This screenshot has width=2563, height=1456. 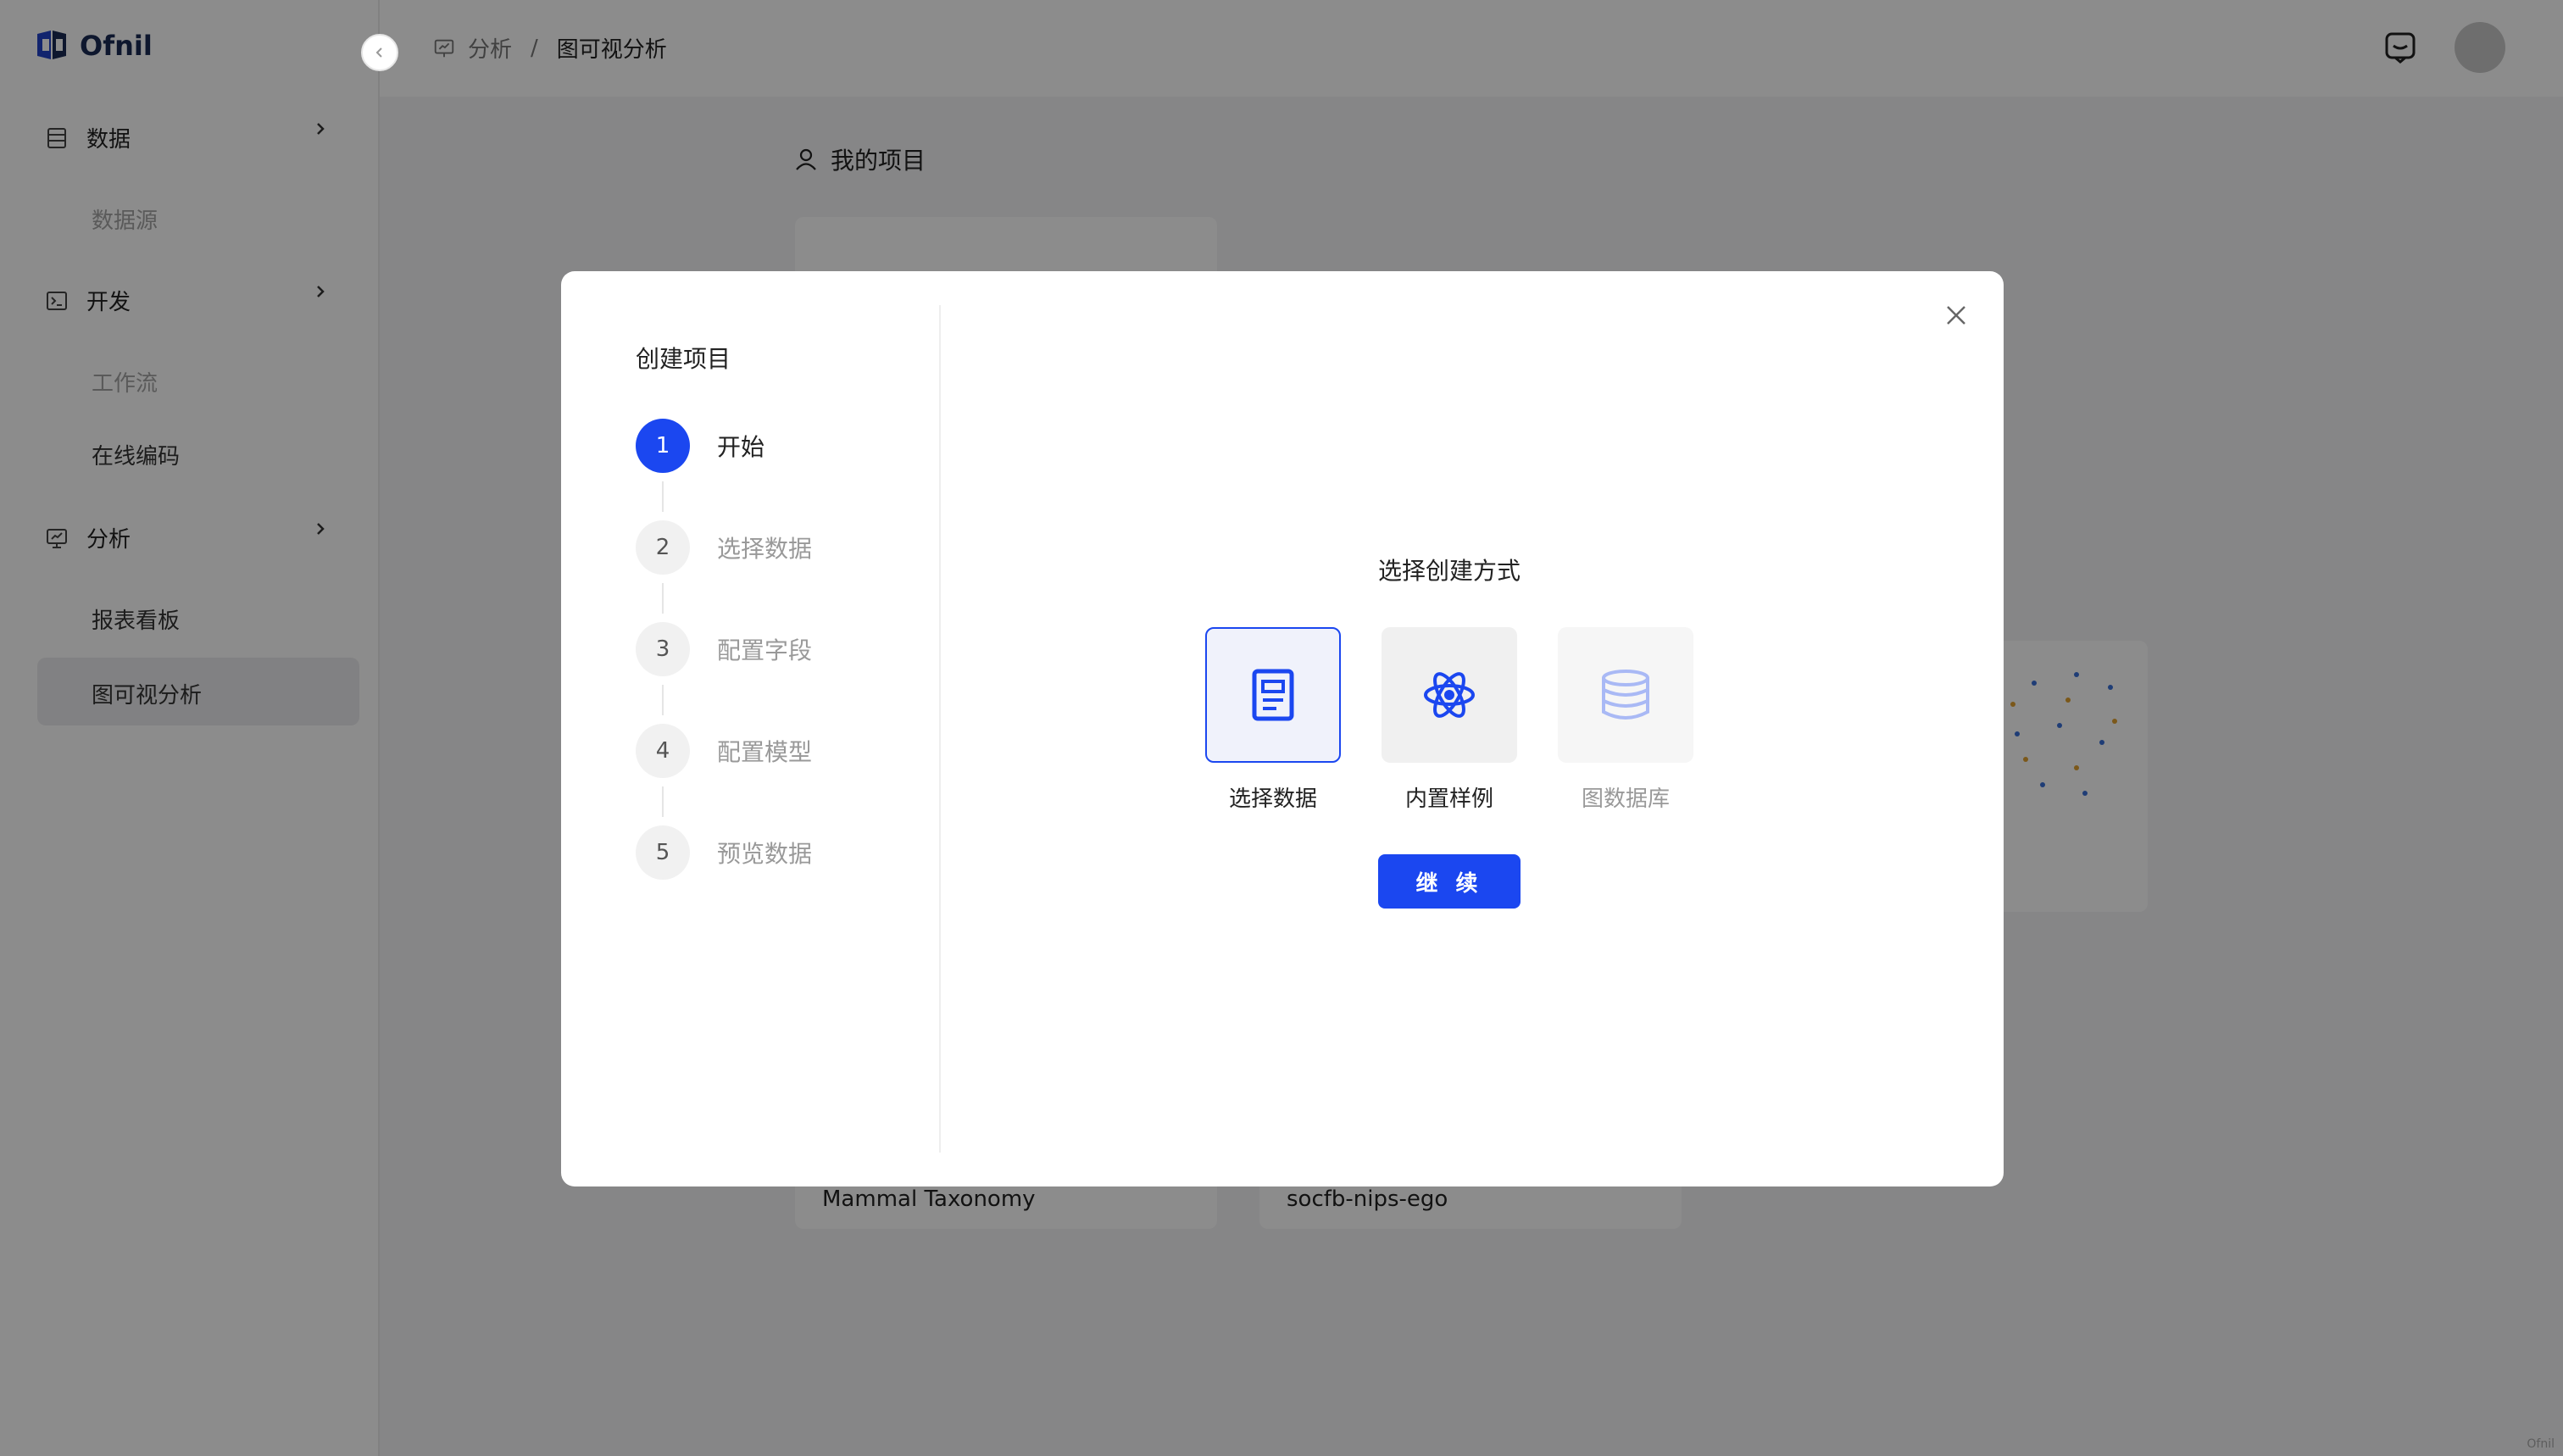 What do you see at coordinates (765, 650) in the screenshot?
I see `step-label: 配置字段` at bounding box center [765, 650].